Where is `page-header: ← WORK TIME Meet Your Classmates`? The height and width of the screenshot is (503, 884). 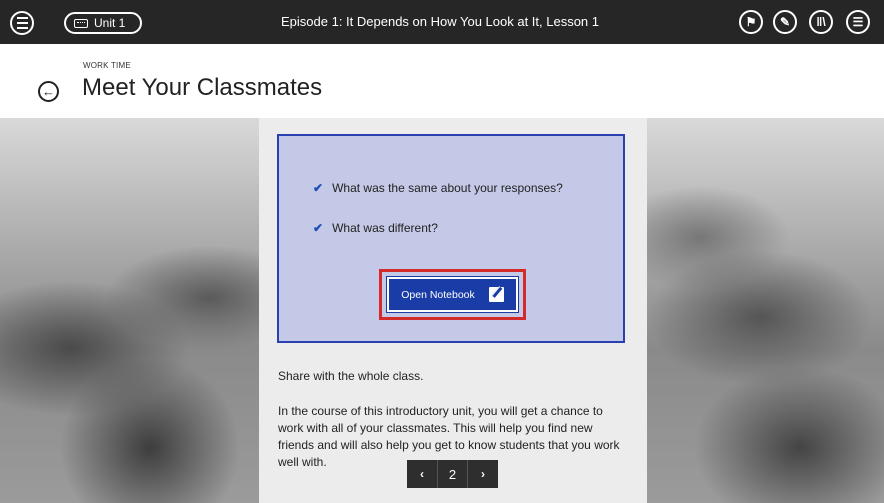
page-header: ← WORK TIME Meet Your Classmates is located at coordinates (442, 81).